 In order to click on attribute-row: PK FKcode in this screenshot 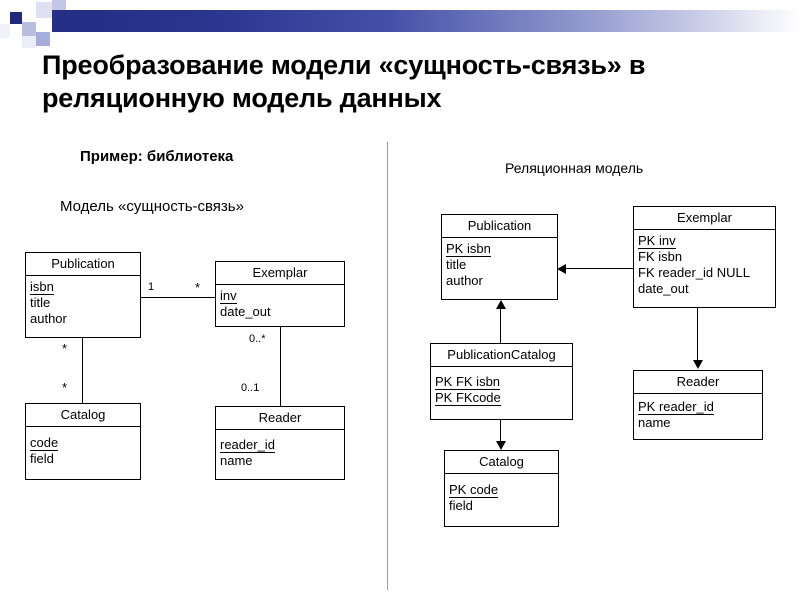, I will do `click(468, 398)`.